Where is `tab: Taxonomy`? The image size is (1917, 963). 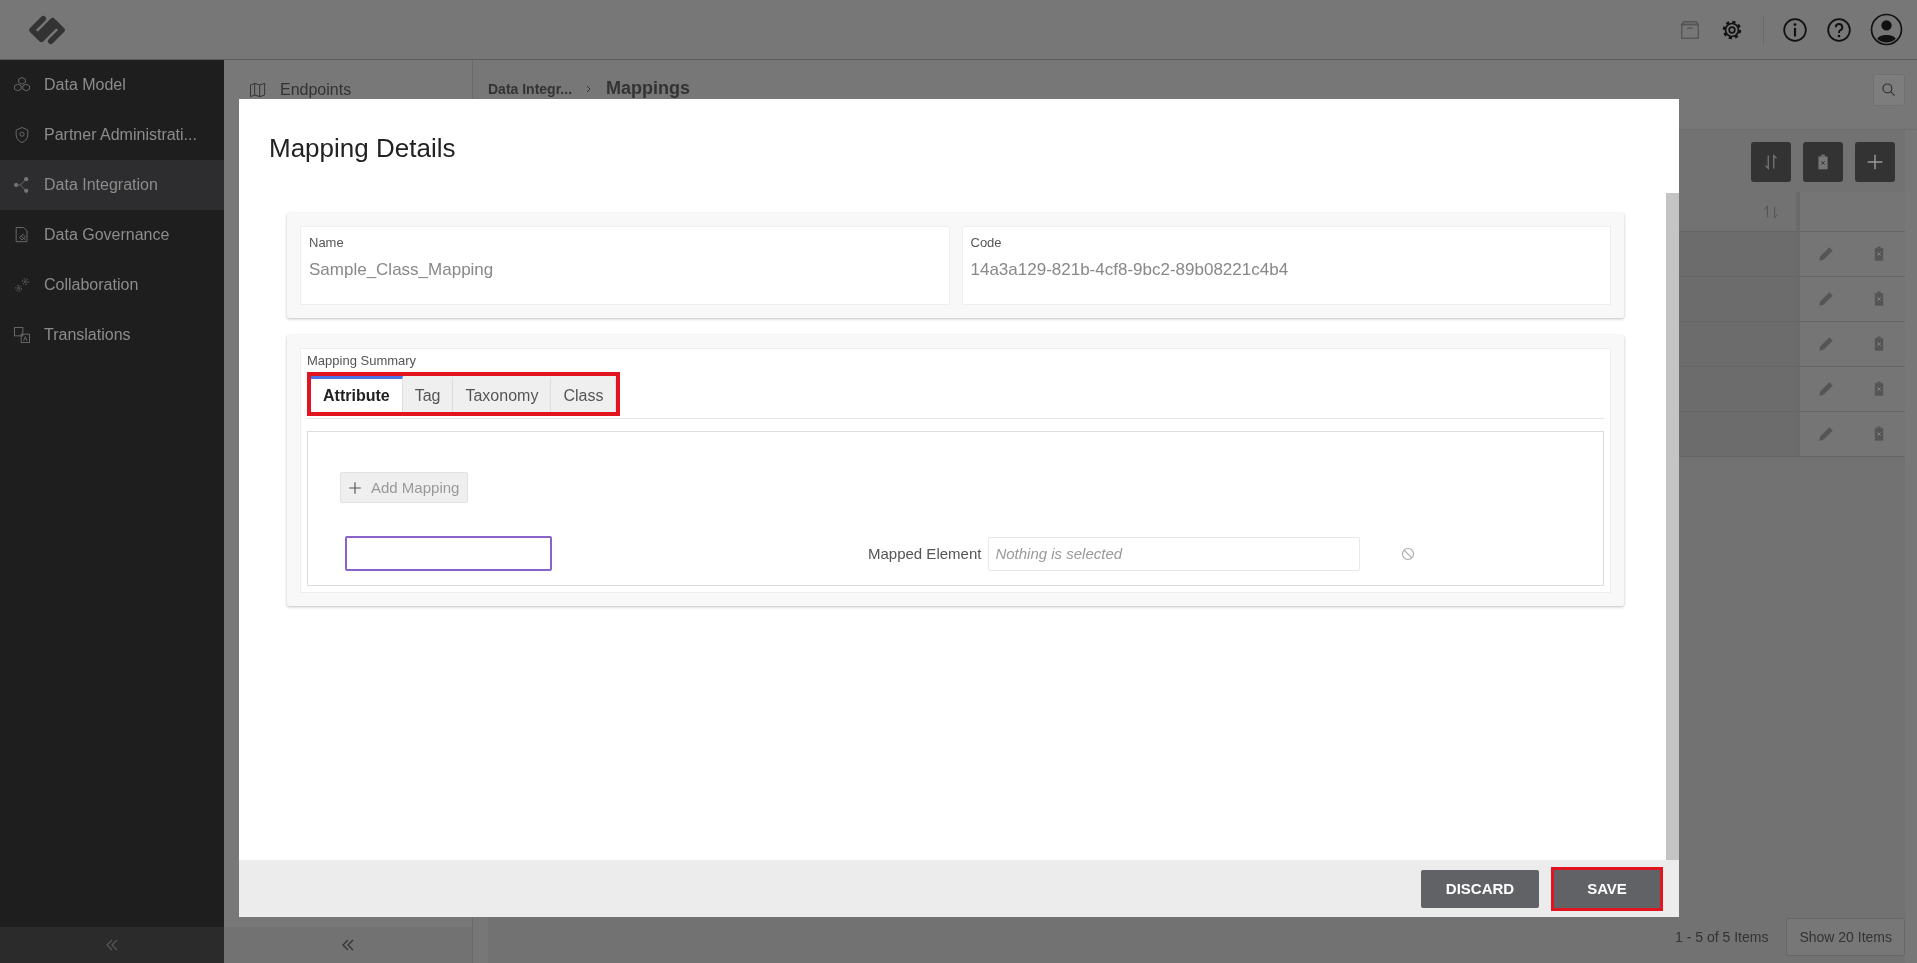 tab: Taxonomy is located at coordinates (502, 394).